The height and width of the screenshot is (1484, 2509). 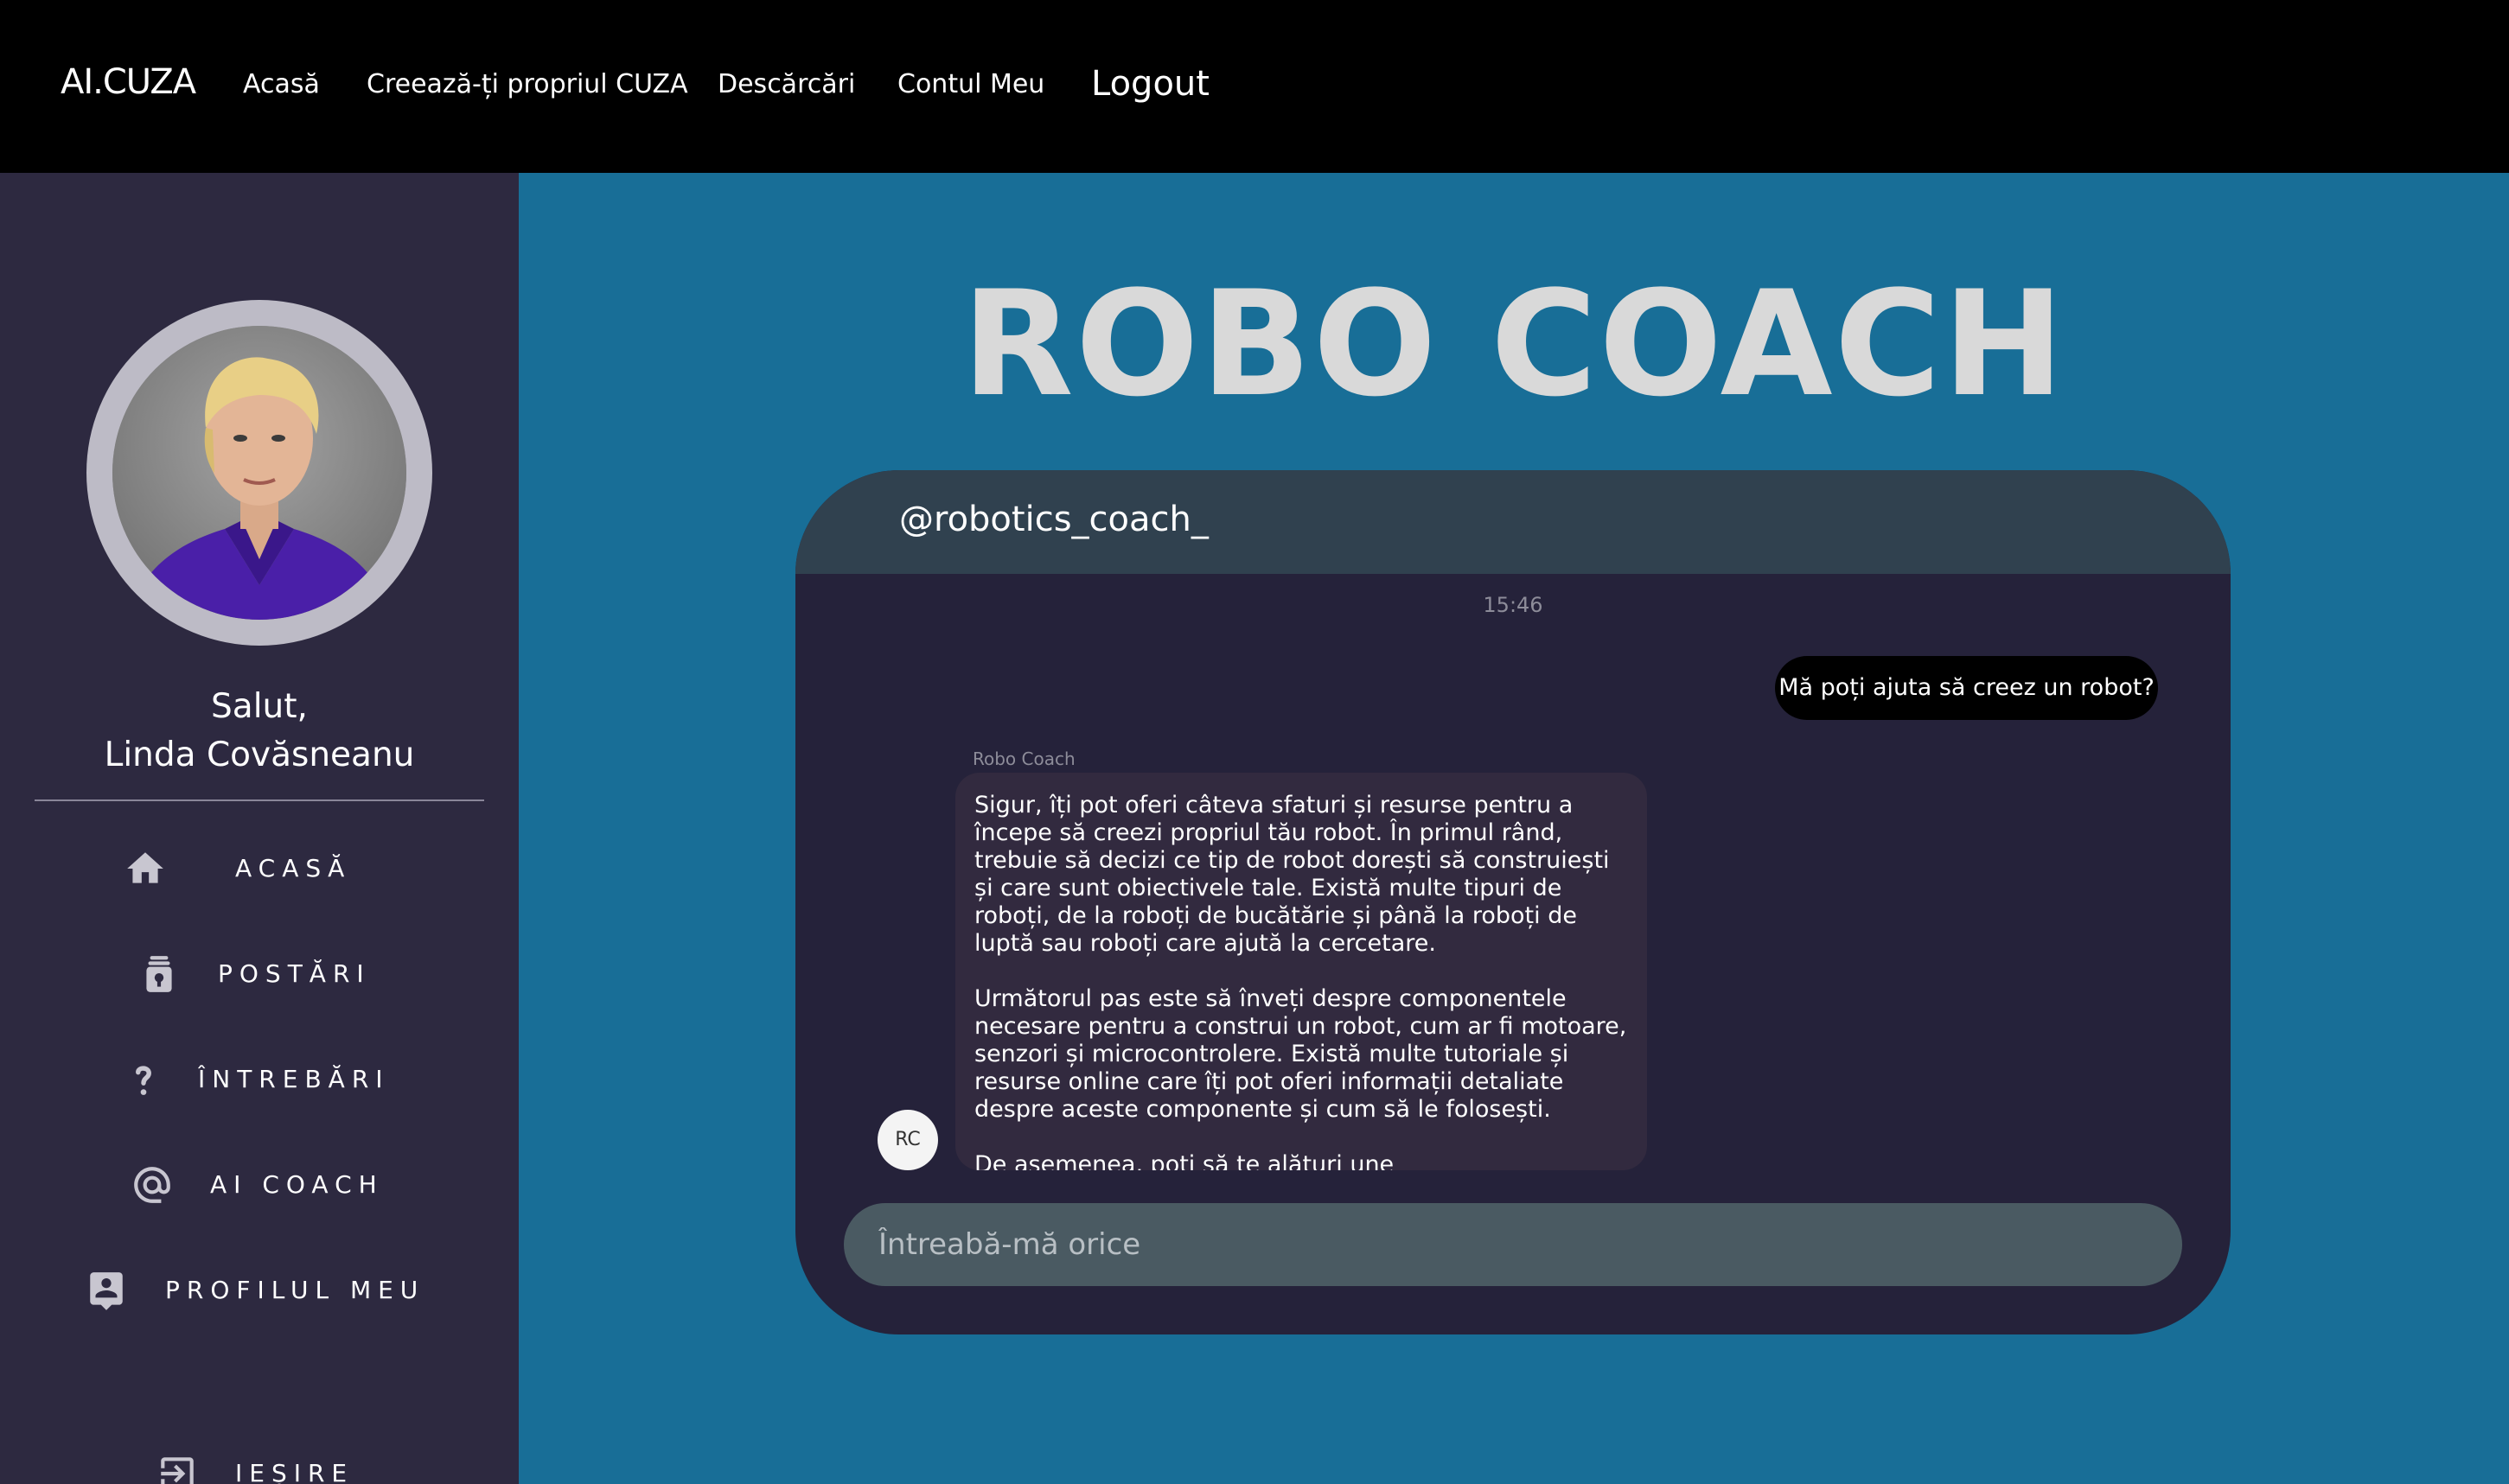 I want to click on message-timestamp: 15:46, so click(x=1513, y=605).